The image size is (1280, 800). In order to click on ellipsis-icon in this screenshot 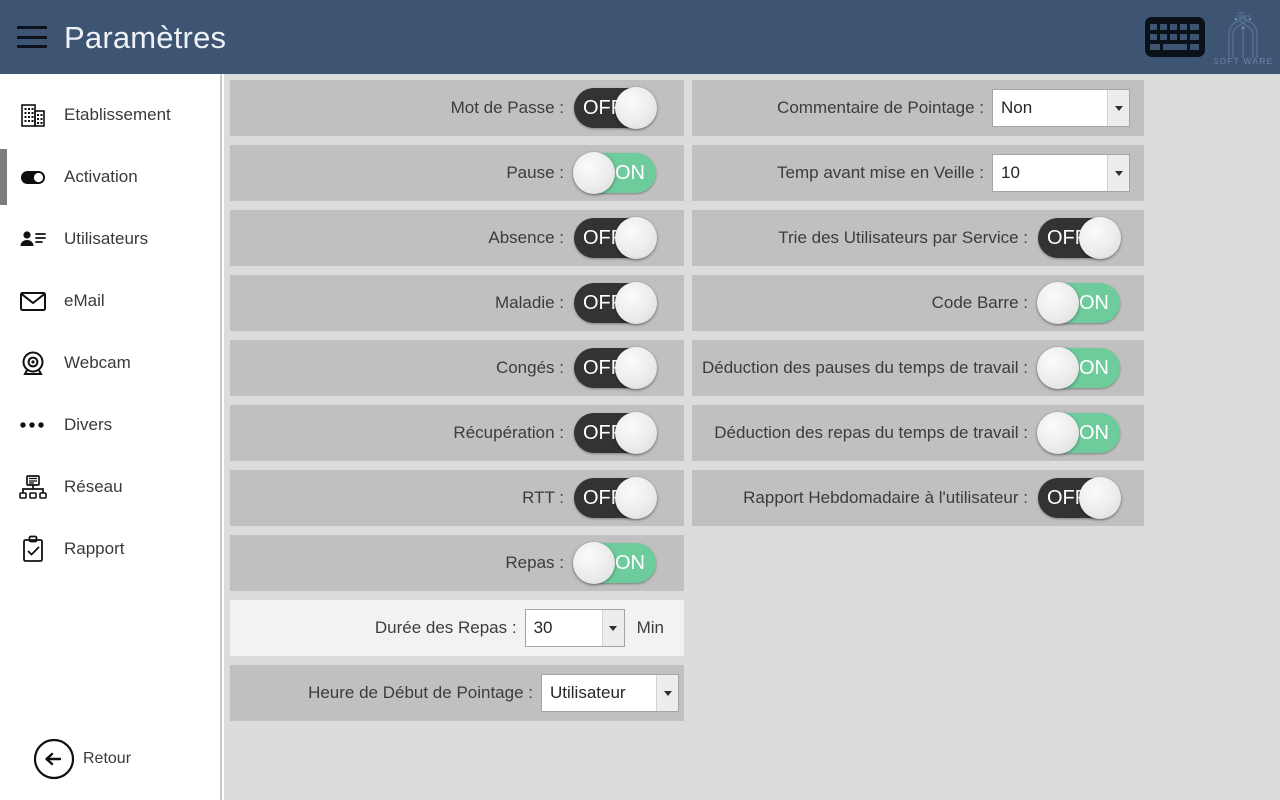, I will do `click(33, 425)`.